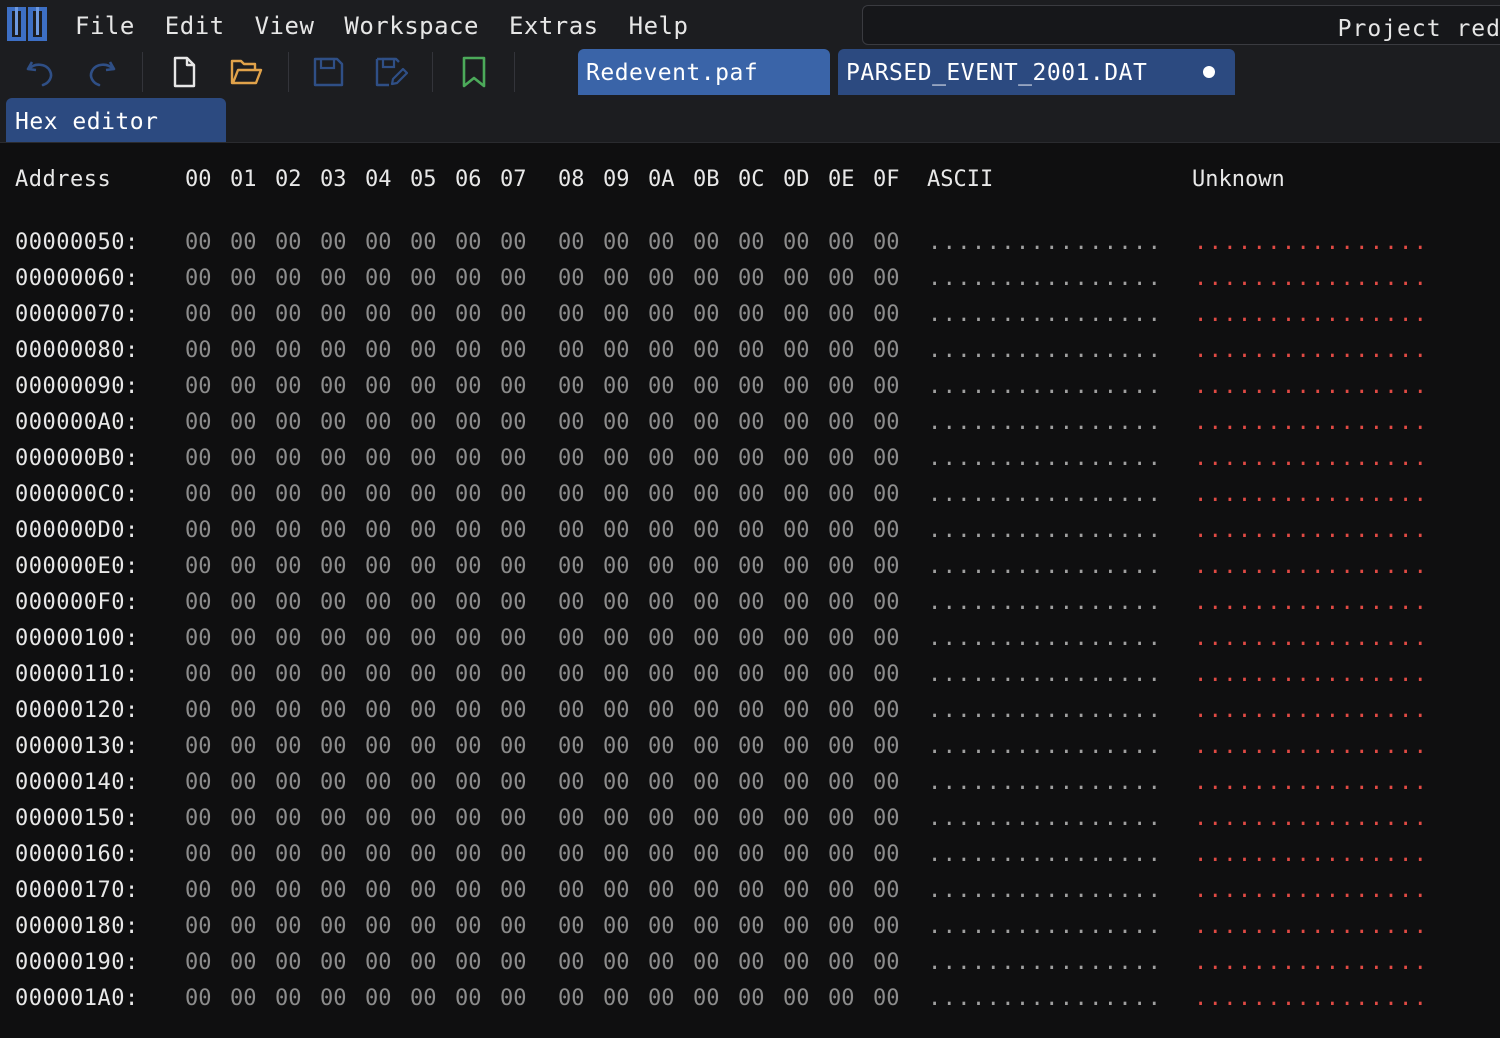 The height and width of the screenshot is (1038, 1500). What do you see at coordinates (328, 72) in the screenshot?
I see `save-icon` at bounding box center [328, 72].